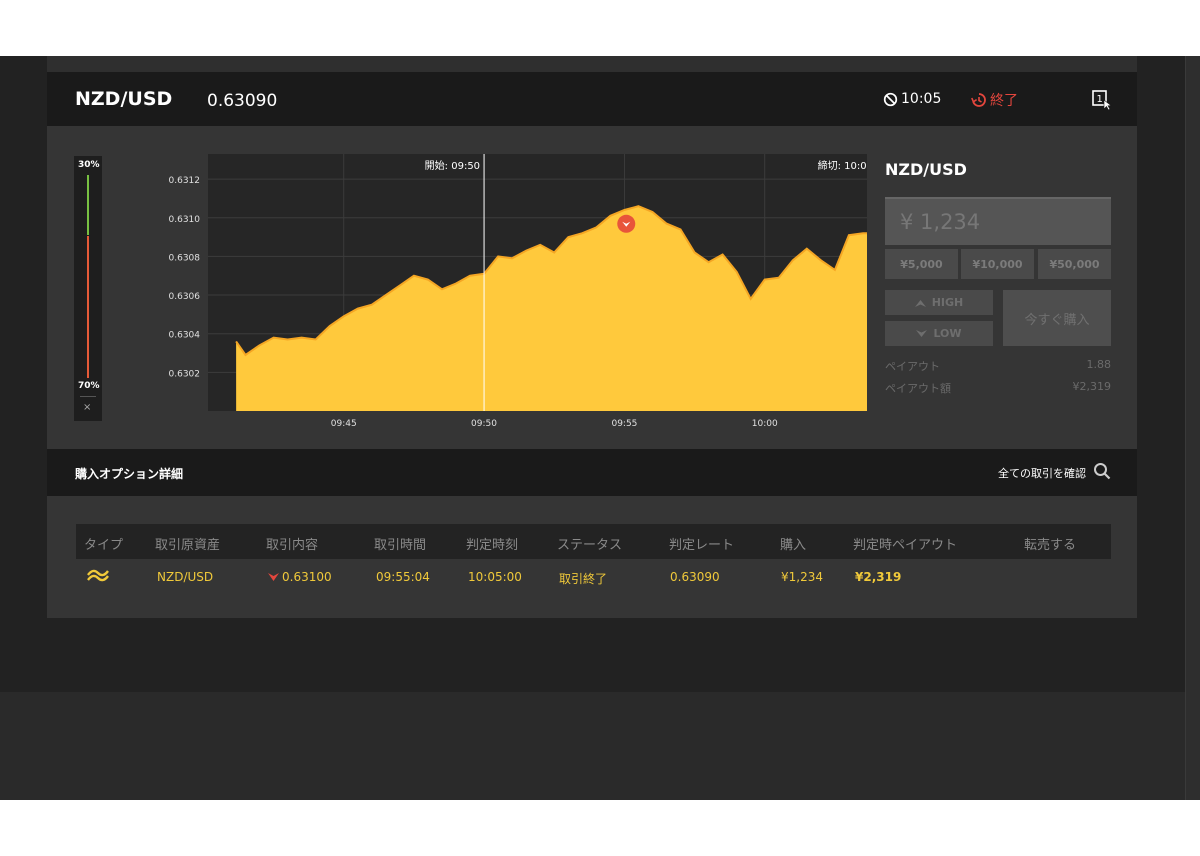  I want to click on row-content: 0.63100, so click(300, 577).